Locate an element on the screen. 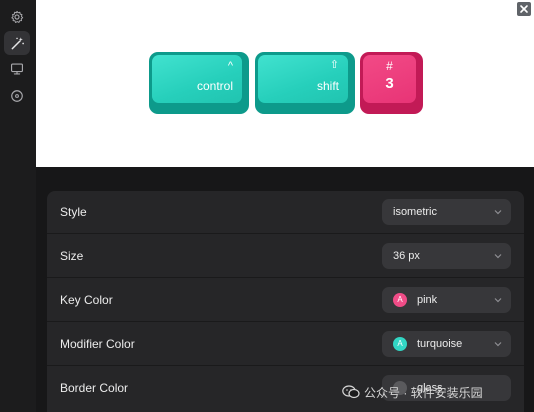  select-value: 36 px is located at coordinates (406, 256).